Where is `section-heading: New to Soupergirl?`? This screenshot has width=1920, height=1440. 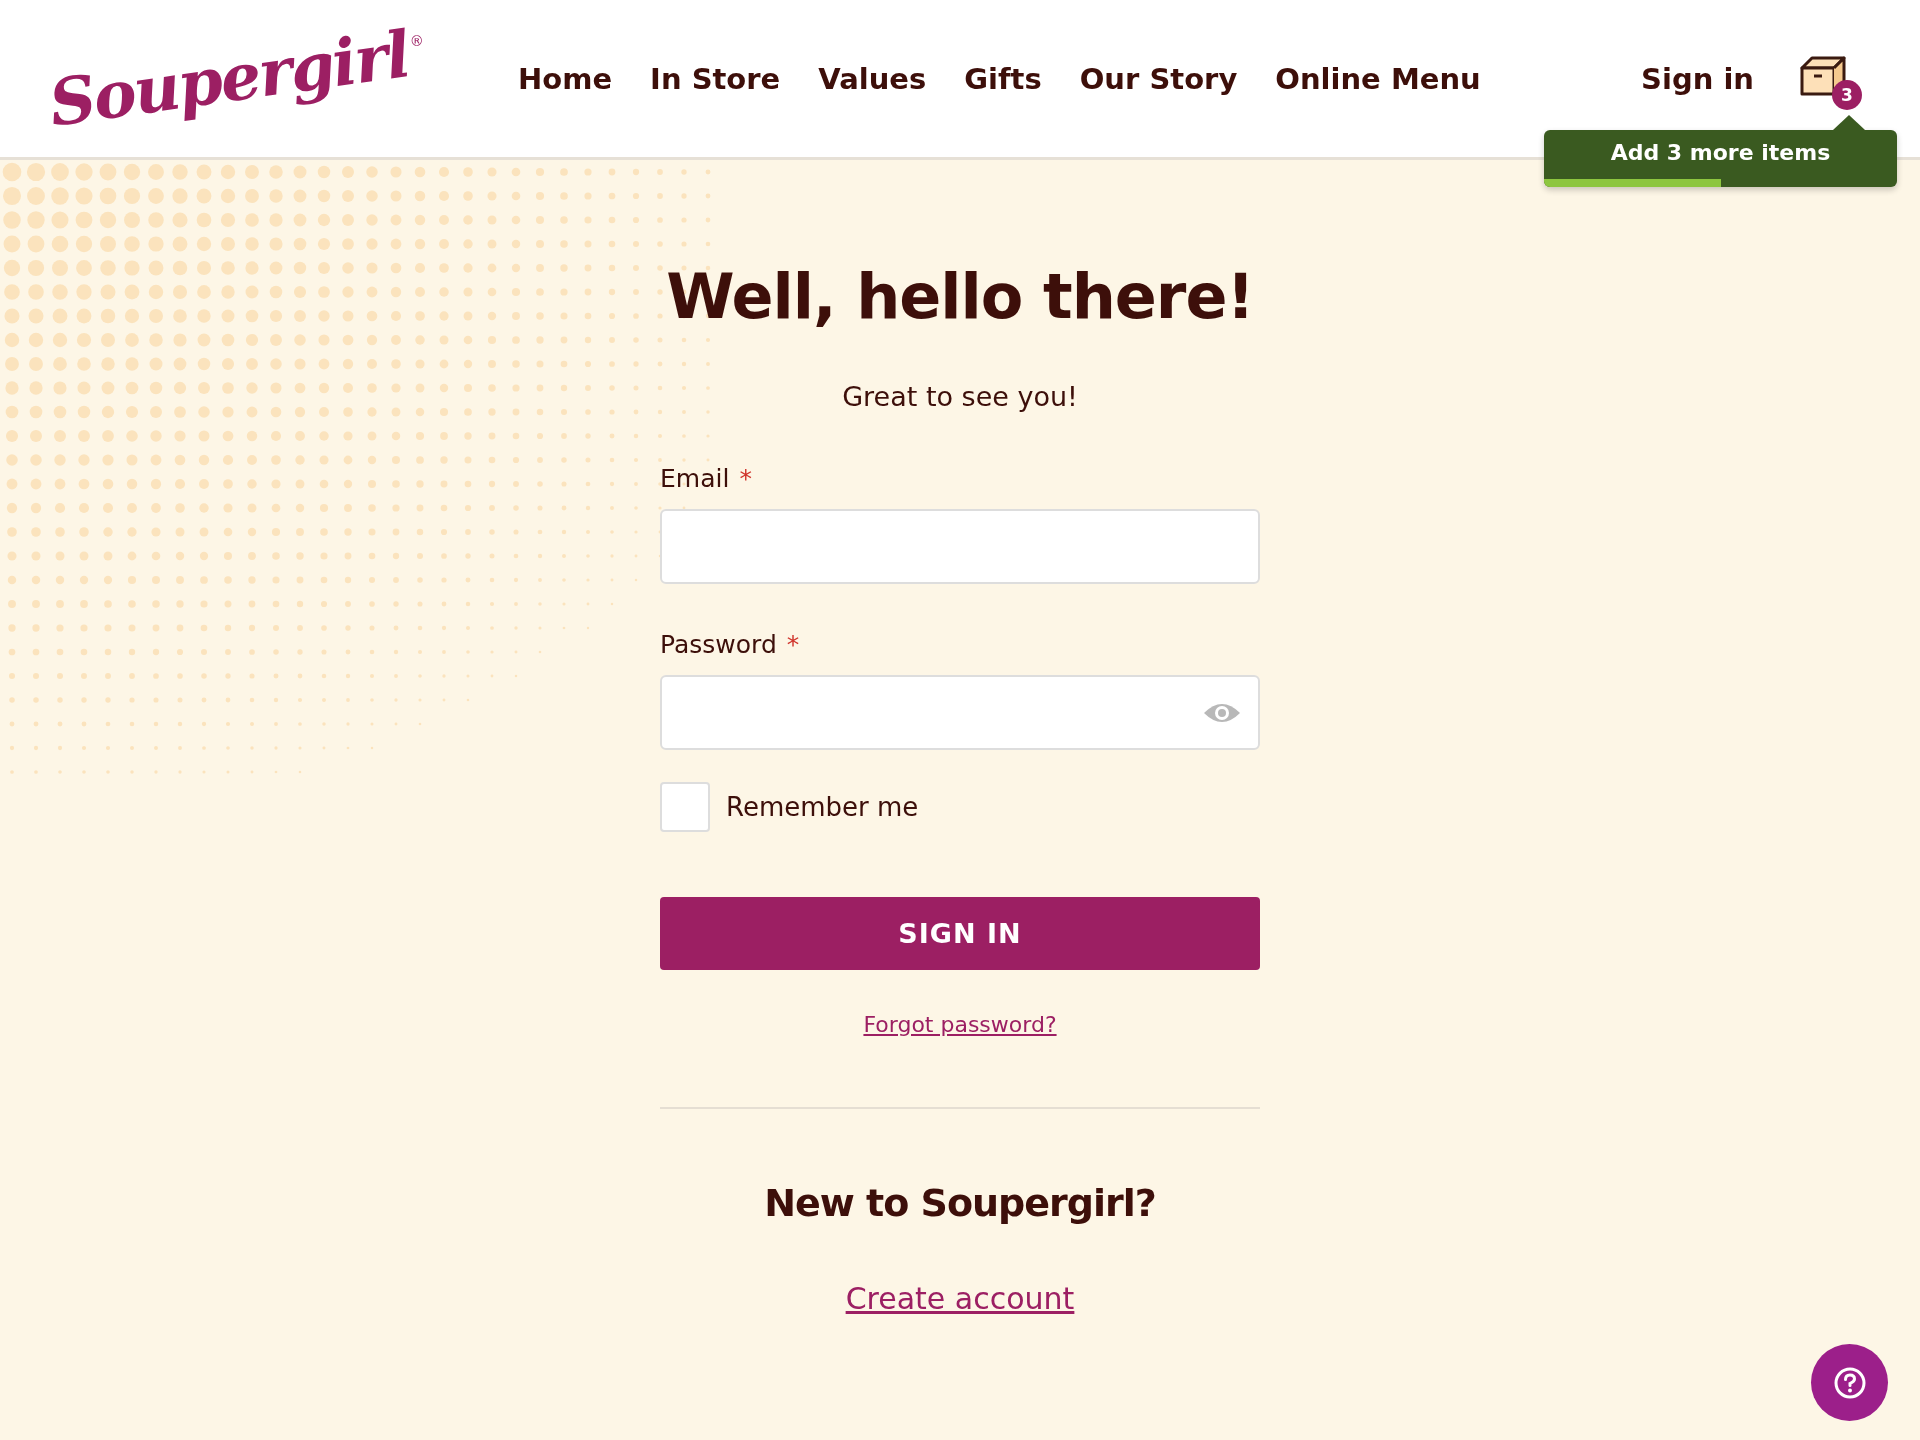 section-heading: New to Soupergirl? is located at coordinates (960, 1203).